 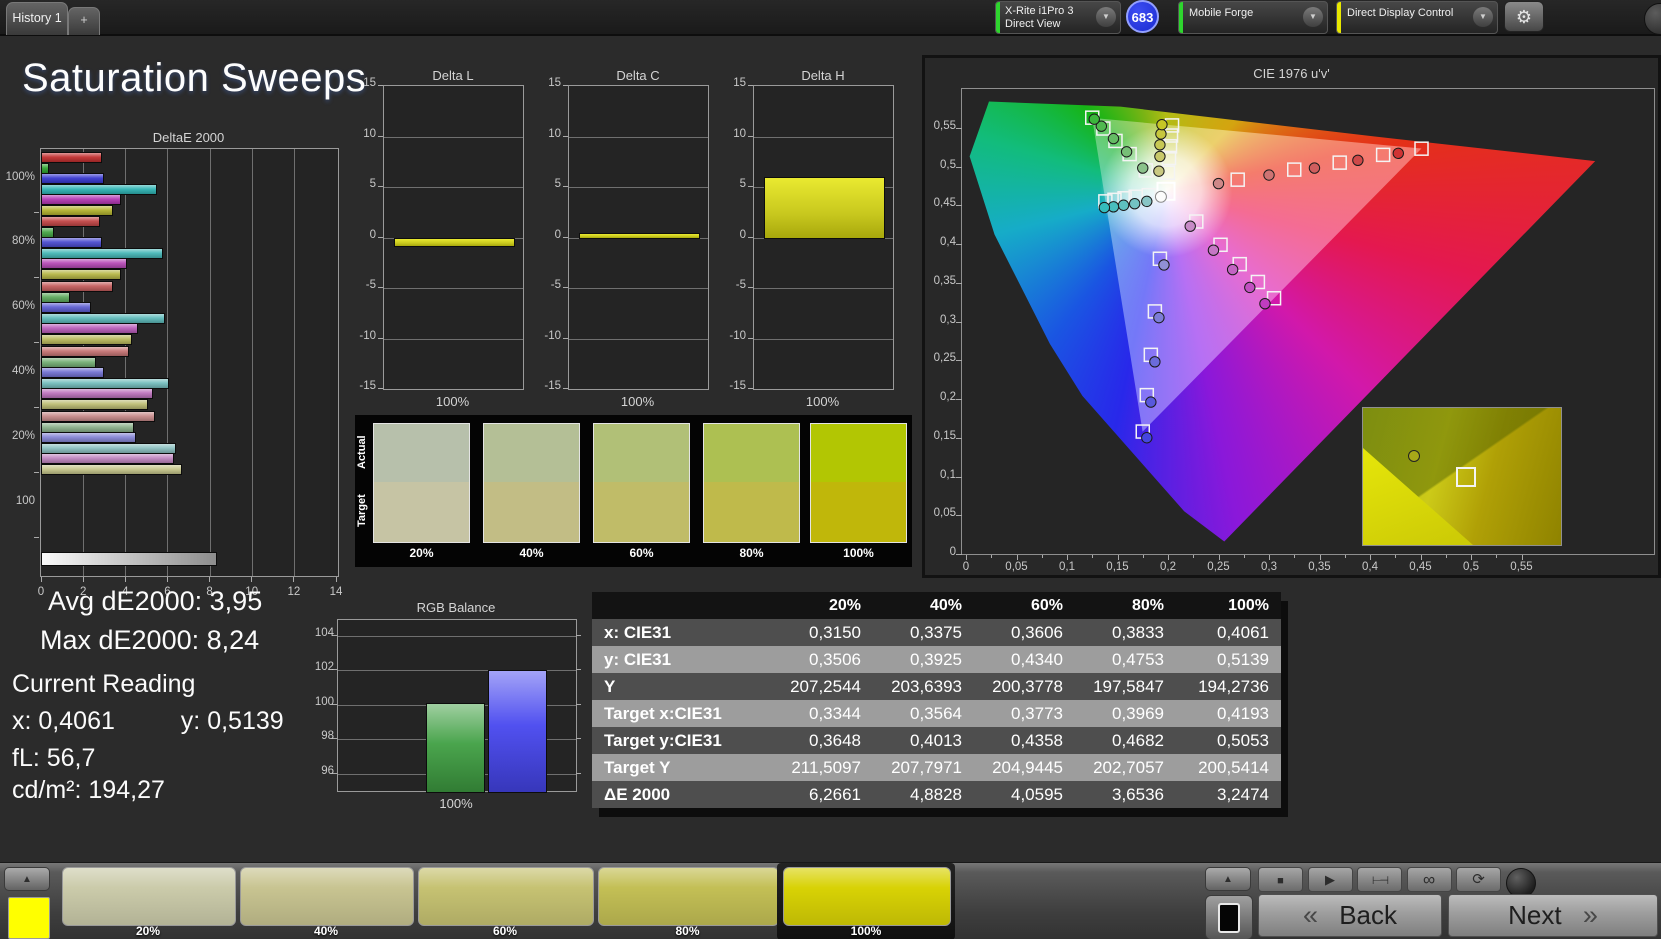 I want to click on tab-label: History 1, so click(x=37, y=18).